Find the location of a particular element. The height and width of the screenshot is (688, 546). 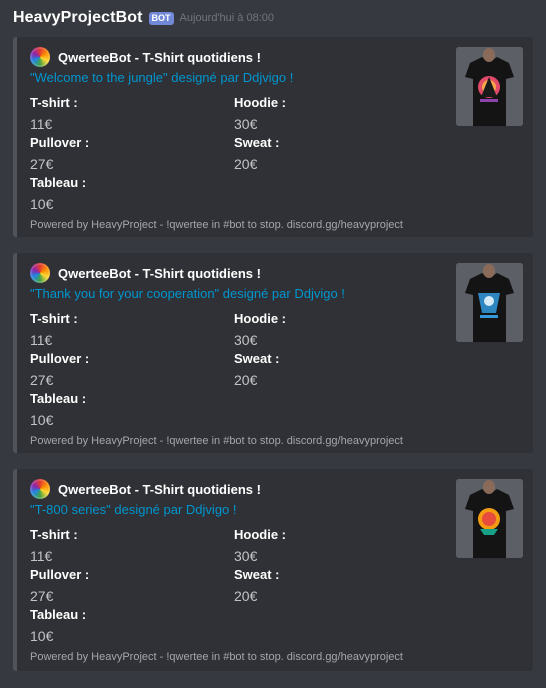

bot-badge: BOT is located at coordinates (161, 18).